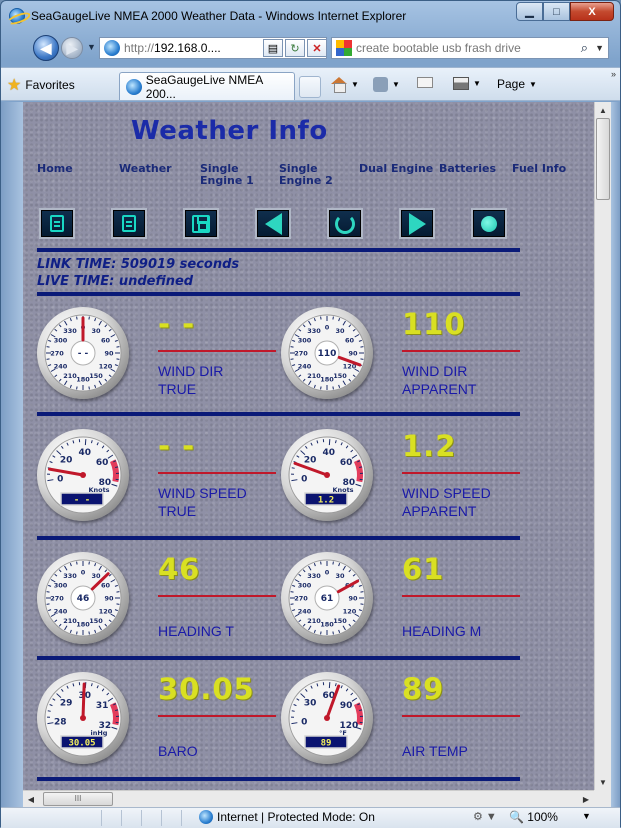 The width and height of the screenshot is (621, 828). I want to click on baro-label: BARO, so click(178, 751).